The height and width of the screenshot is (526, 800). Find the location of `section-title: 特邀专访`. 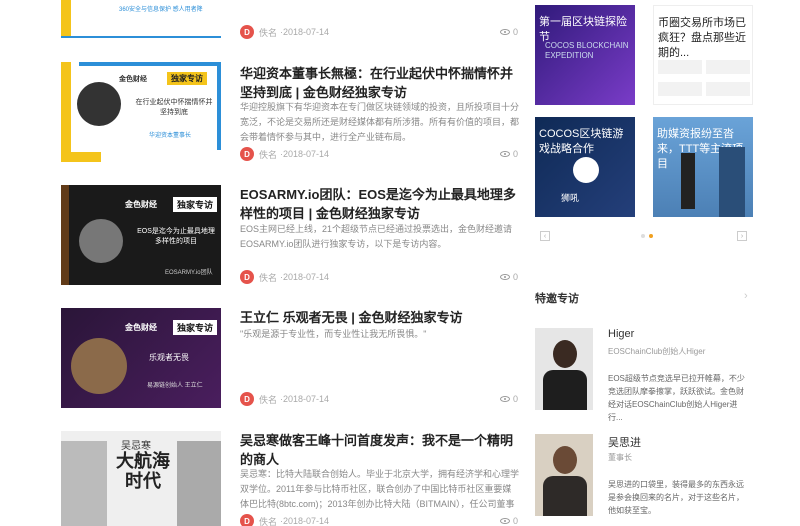

section-title: 特邀专访 is located at coordinates (557, 299).